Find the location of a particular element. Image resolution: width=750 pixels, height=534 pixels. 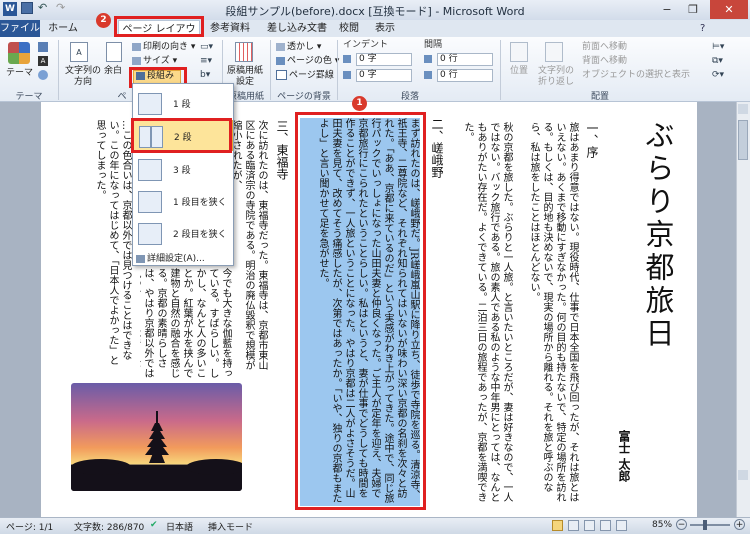

print-layout-icon is located at coordinates (557, 525).